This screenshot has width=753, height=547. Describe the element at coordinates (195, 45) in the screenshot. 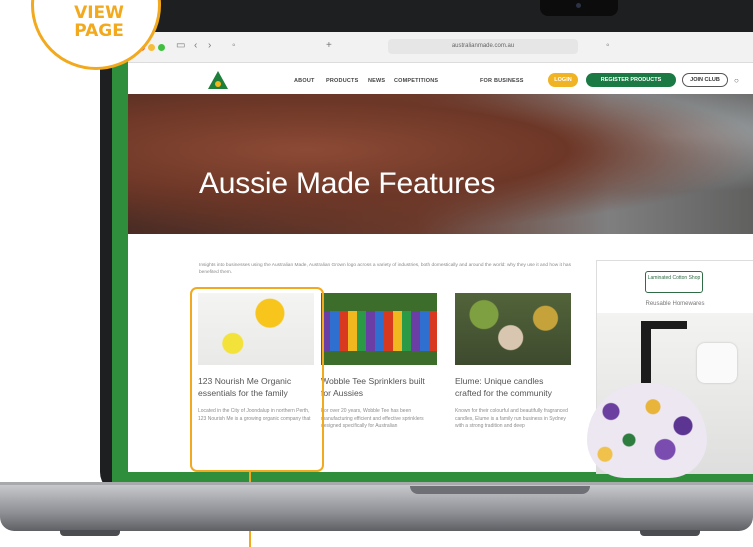

I see `back-icon: ‹` at that location.